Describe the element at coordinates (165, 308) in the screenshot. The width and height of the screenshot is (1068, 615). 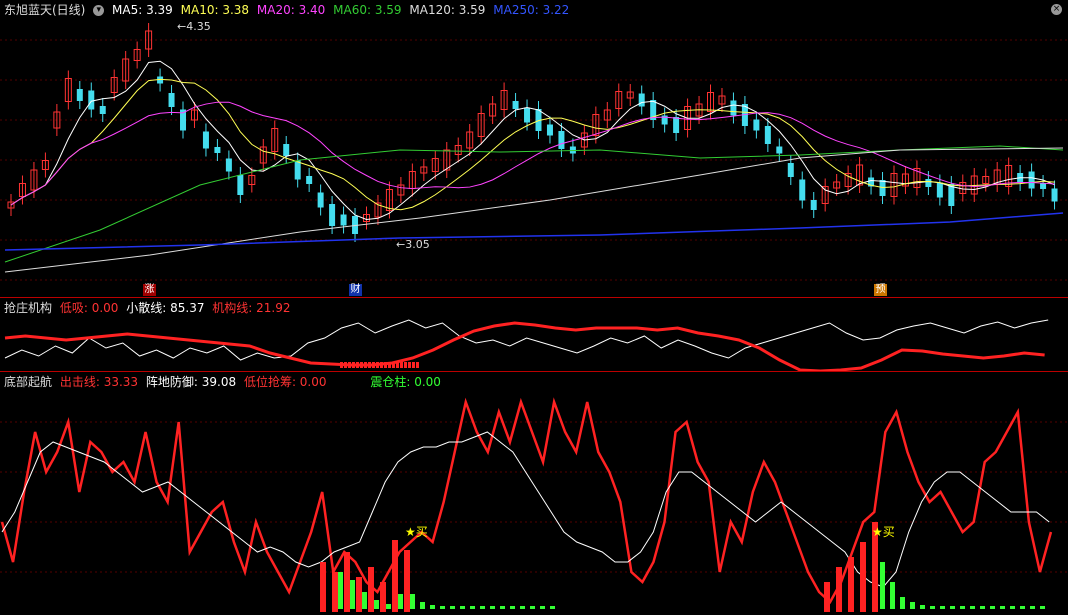
I see `xiaosan-label: 小散线: 85.37` at that location.